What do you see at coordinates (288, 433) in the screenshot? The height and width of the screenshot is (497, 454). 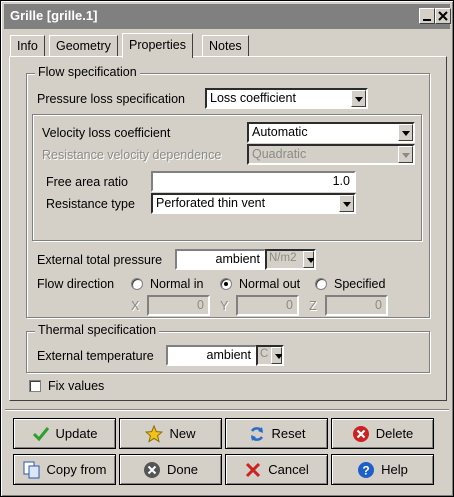 I see `reset-button-label: Reset` at bounding box center [288, 433].